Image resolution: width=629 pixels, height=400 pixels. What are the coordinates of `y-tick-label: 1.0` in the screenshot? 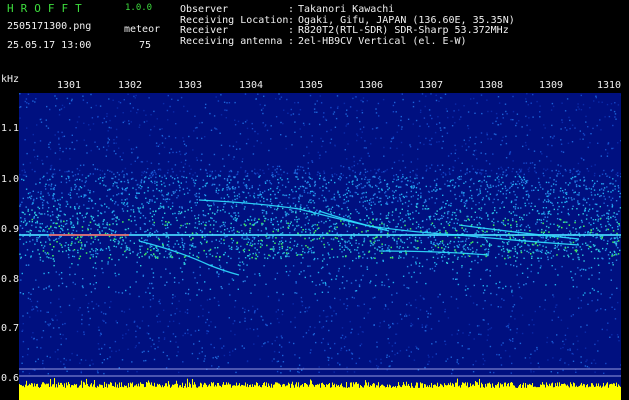 It's located at (10, 179).